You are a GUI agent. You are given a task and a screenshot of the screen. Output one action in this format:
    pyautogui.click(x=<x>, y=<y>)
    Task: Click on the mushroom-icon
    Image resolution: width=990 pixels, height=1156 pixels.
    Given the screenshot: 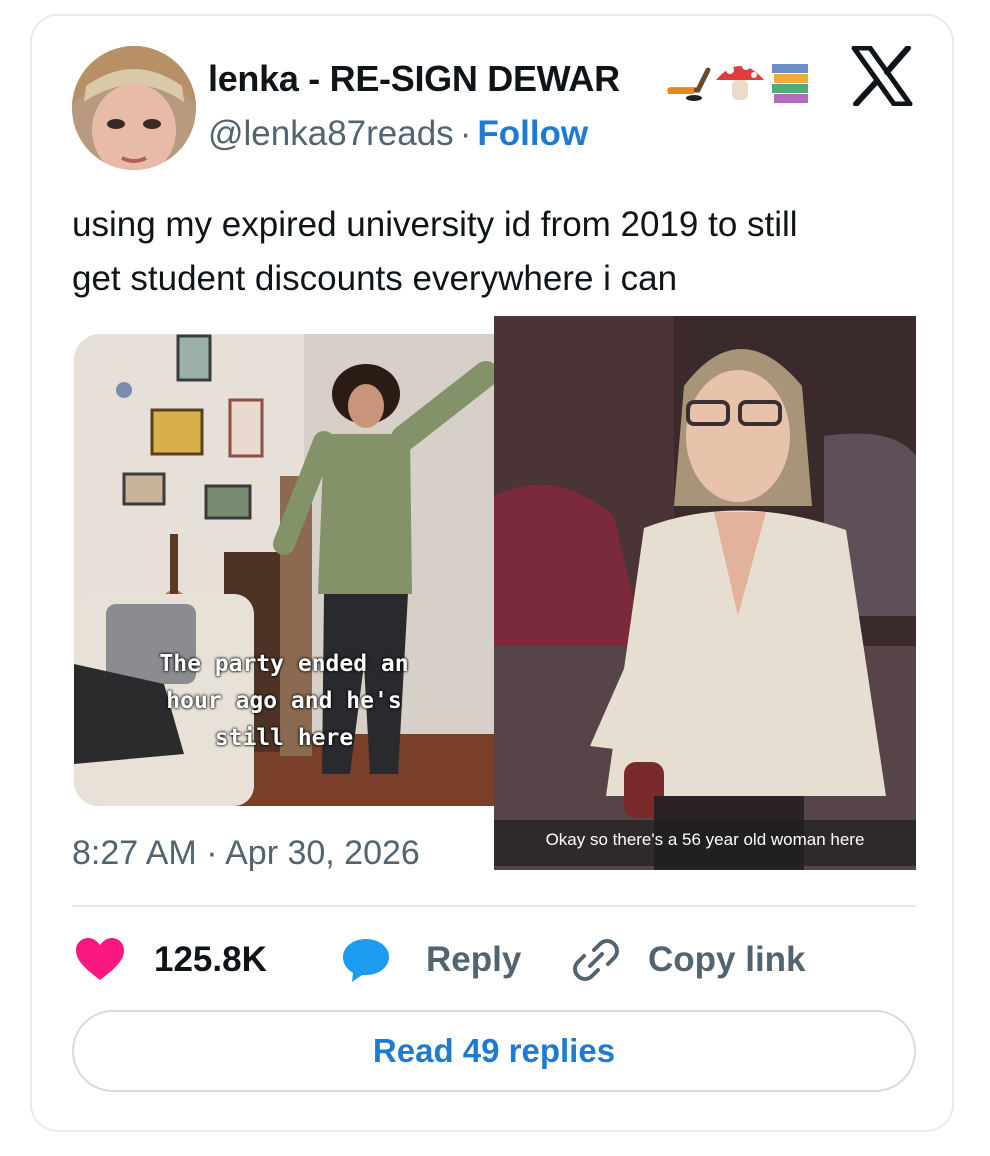 What is the action you would take?
    pyautogui.click(x=740, y=81)
    